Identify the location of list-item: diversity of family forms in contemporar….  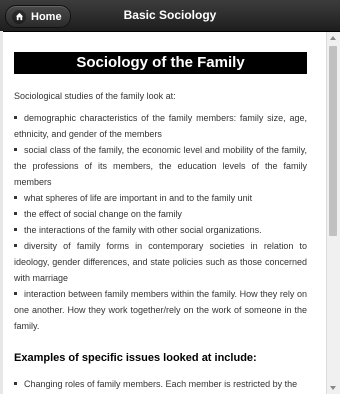
(160, 262).